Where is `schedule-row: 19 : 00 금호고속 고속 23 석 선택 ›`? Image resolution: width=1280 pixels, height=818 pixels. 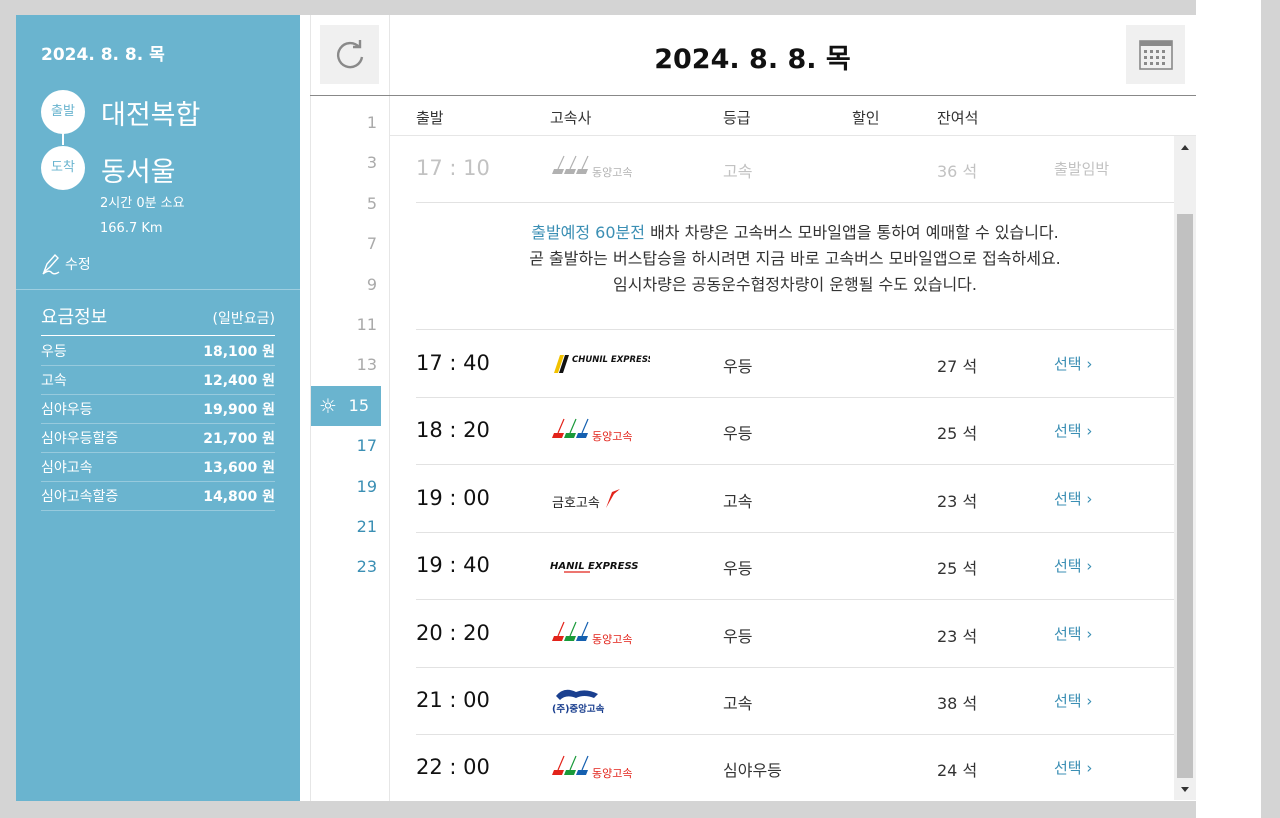 schedule-row: 19 : 00 금호고속 고속 23 석 선택 › is located at coordinates (795, 499).